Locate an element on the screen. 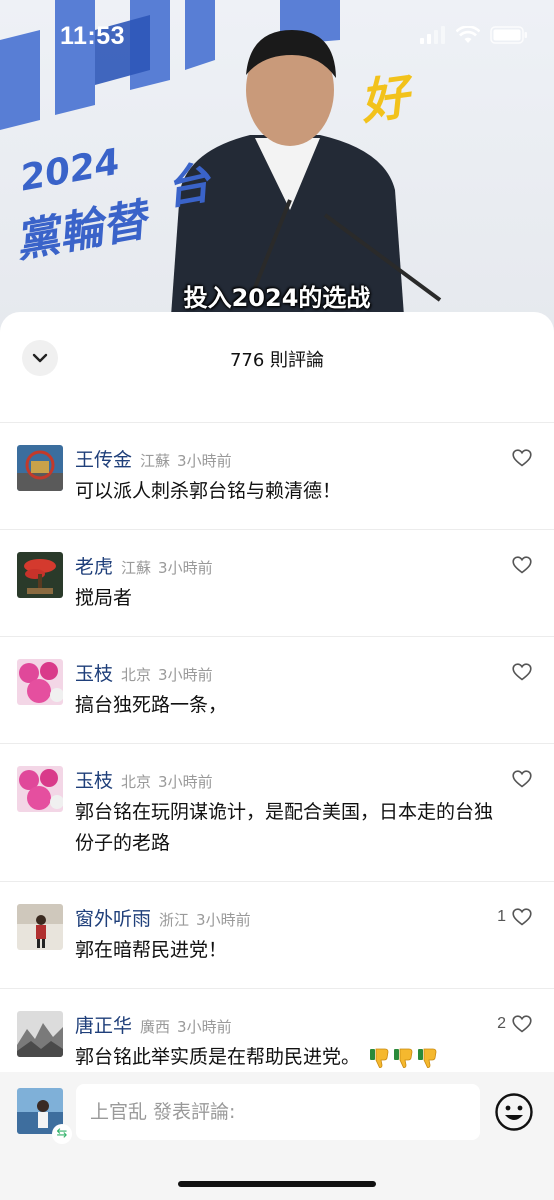 This screenshot has height=1200, width=554. comment-count-title: 776 則評論 is located at coordinates (277, 360).